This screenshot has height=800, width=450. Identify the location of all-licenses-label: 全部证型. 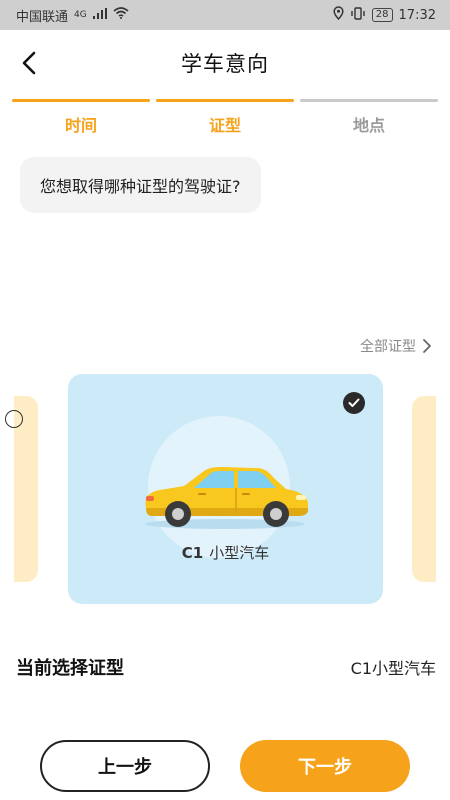
(388, 347).